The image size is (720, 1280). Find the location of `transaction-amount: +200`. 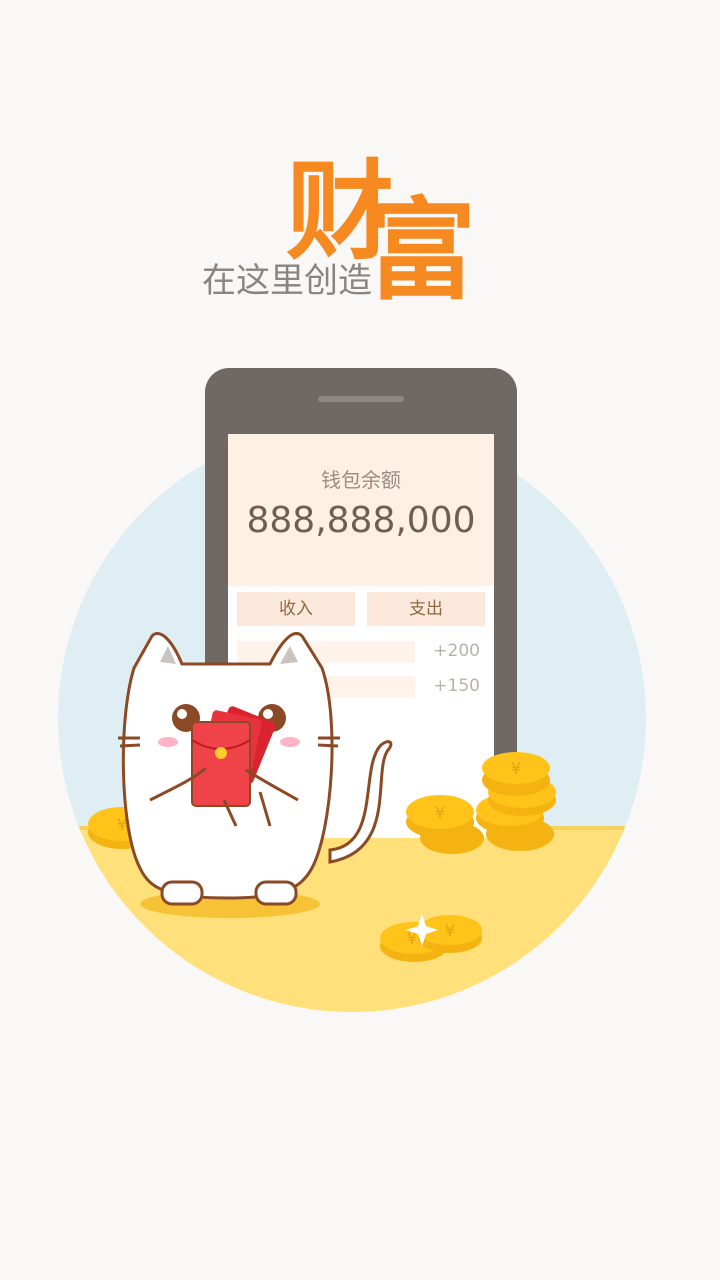

transaction-amount: +200 is located at coordinates (456, 651).